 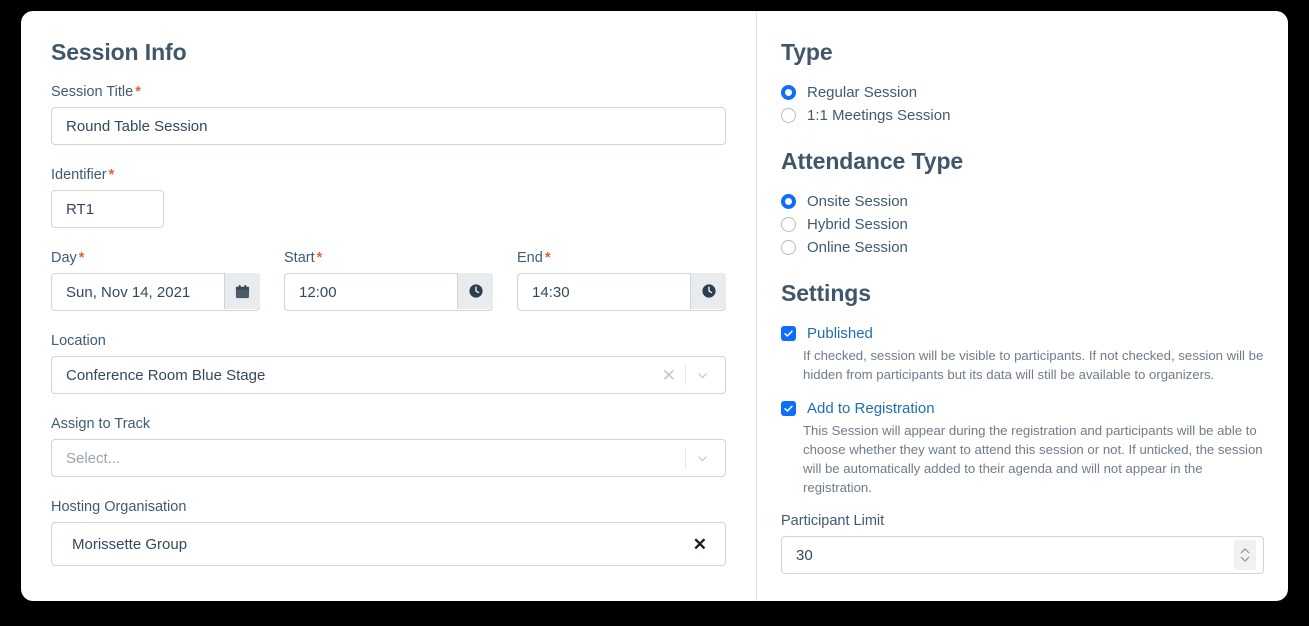 I want to click on radio-onsite-session: Onsite Session, so click(x=1022, y=201).